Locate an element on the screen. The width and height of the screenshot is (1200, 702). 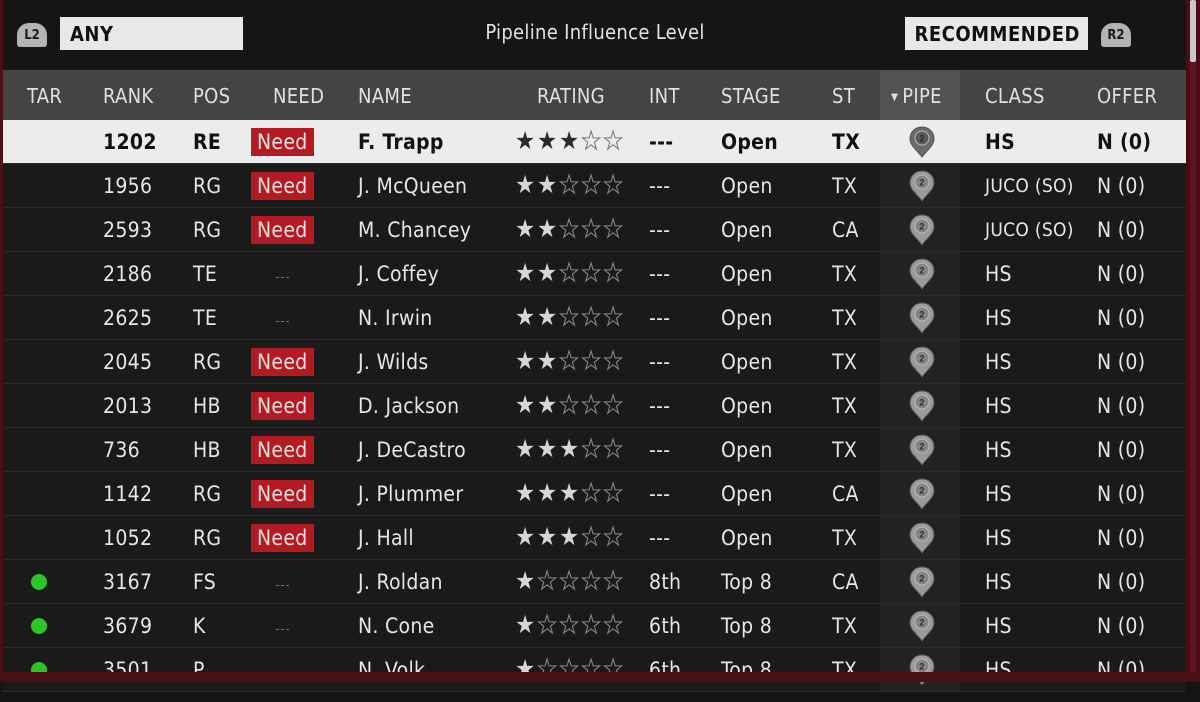
page-title: Pipeline Influence Level is located at coordinates (595, 32).